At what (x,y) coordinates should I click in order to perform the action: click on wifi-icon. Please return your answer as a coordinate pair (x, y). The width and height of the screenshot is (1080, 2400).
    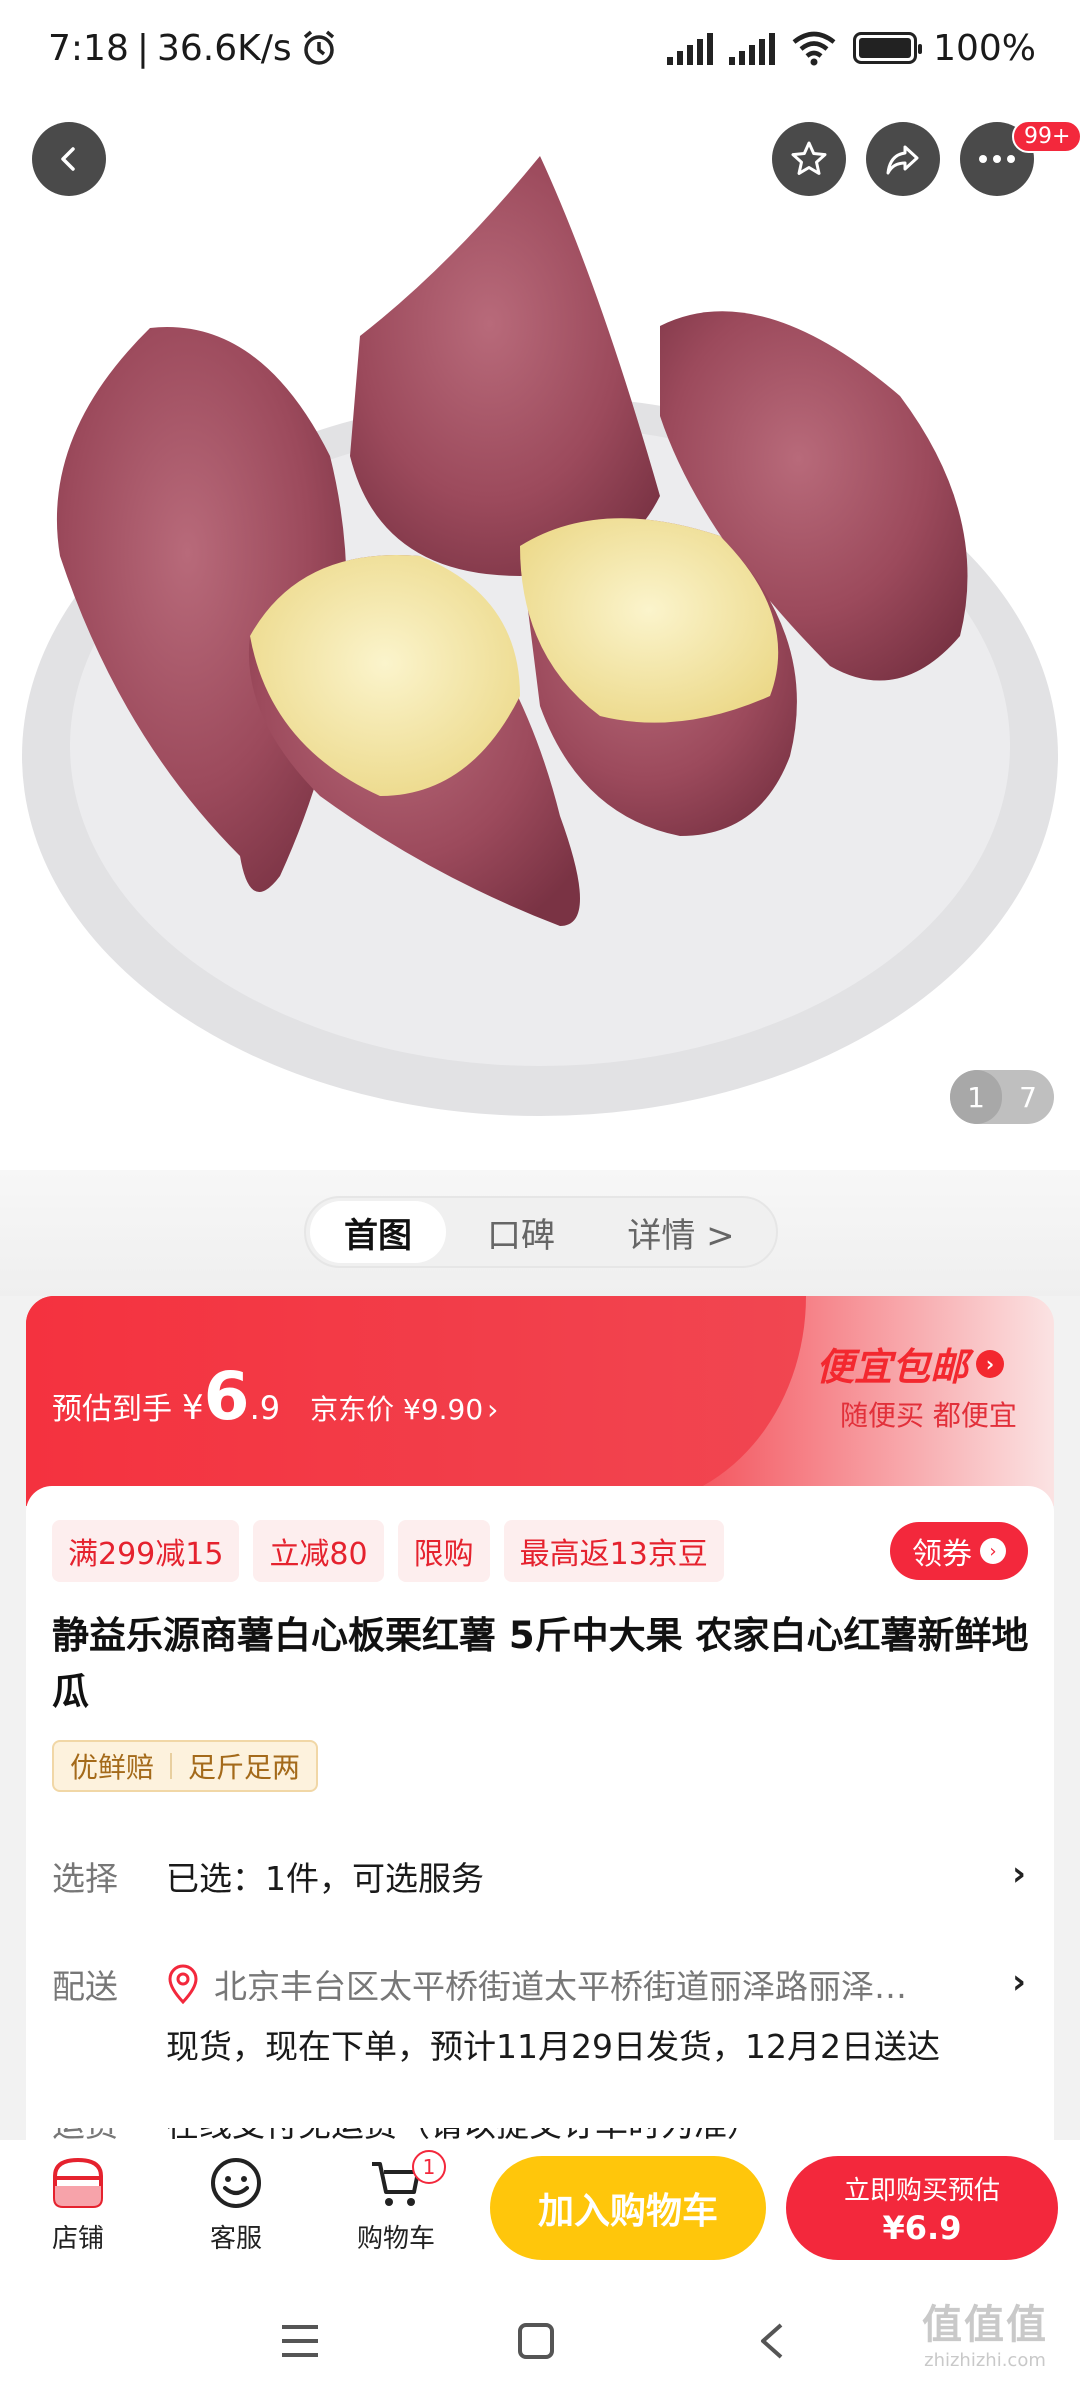
    Looking at the image, I should click on (814, 48).